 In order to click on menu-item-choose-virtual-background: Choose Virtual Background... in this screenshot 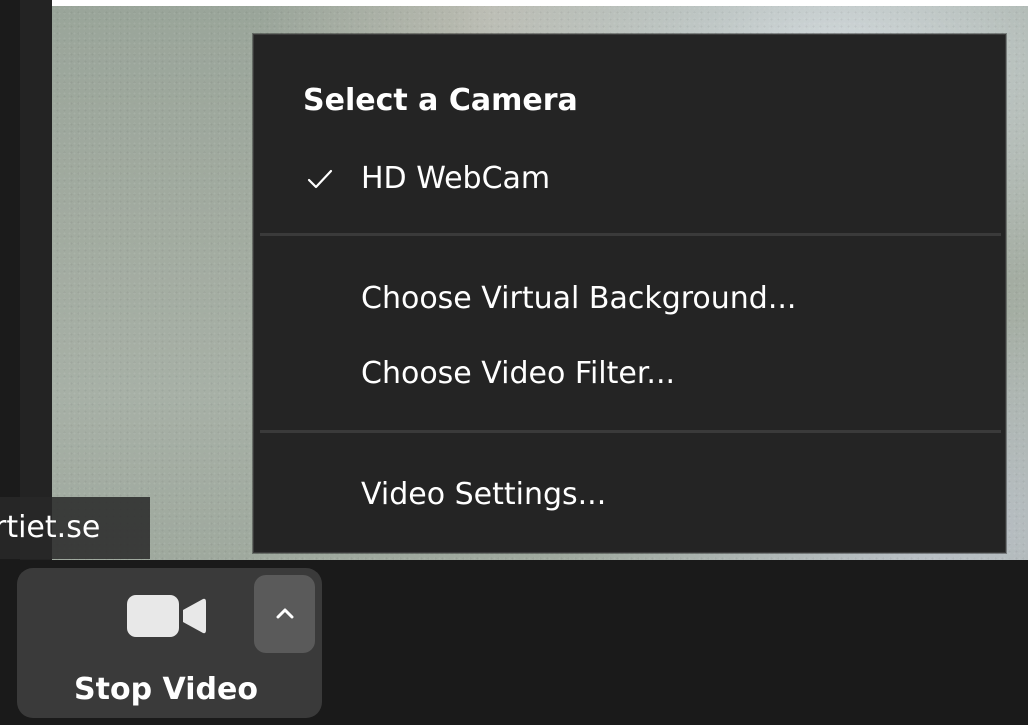, I will do `click(629, 299)`.